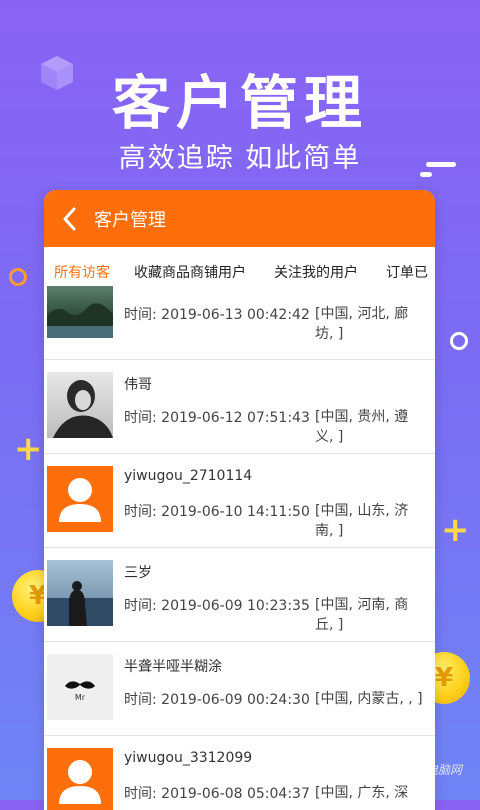 Image resolution: width=480 pixels, height=810 pixels. What do you see at coordinates (239, 103) in the screenshot?
I see `promo-title: 客户管理` at bounding box center [239, 103].